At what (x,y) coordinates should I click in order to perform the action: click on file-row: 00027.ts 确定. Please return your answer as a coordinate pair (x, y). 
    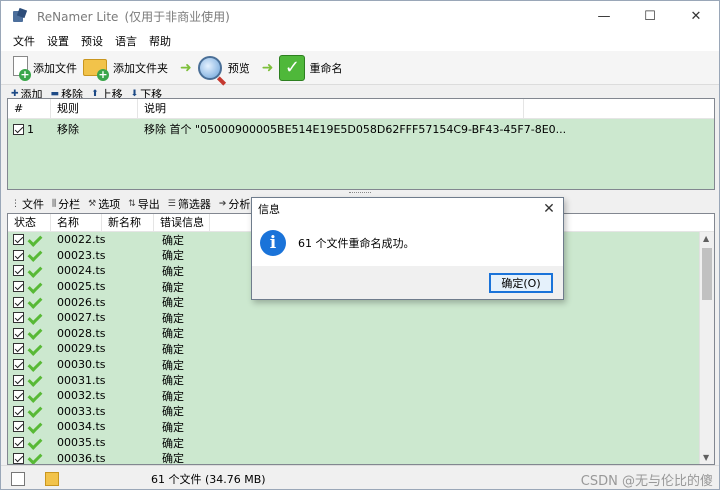
    Looking at the image, I should click on (361, 317).